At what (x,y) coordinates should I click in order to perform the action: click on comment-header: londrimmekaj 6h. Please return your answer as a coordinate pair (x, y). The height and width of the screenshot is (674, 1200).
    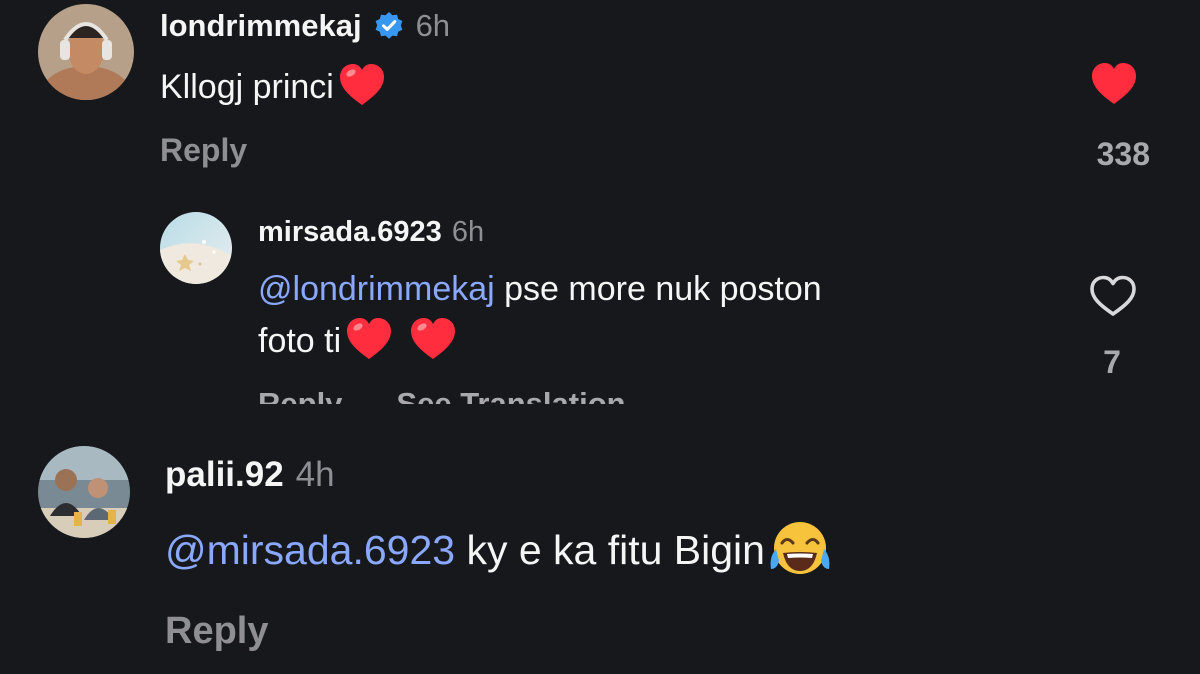
    Looking at the image, I should click on (305, 26).